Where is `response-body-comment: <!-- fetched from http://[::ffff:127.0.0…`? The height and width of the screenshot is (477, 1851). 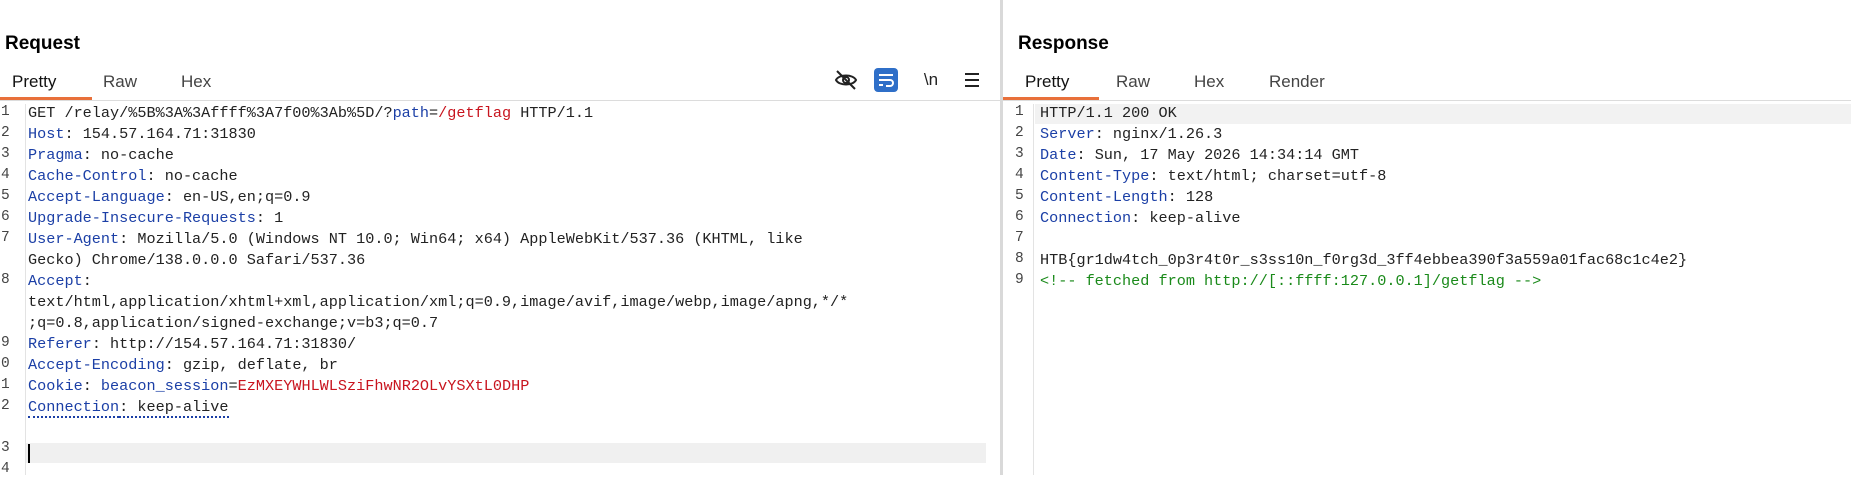 response-body-comment: <!-- fetched from http://[::ffff:127.0.0… is located at coordinates (1291, 281).